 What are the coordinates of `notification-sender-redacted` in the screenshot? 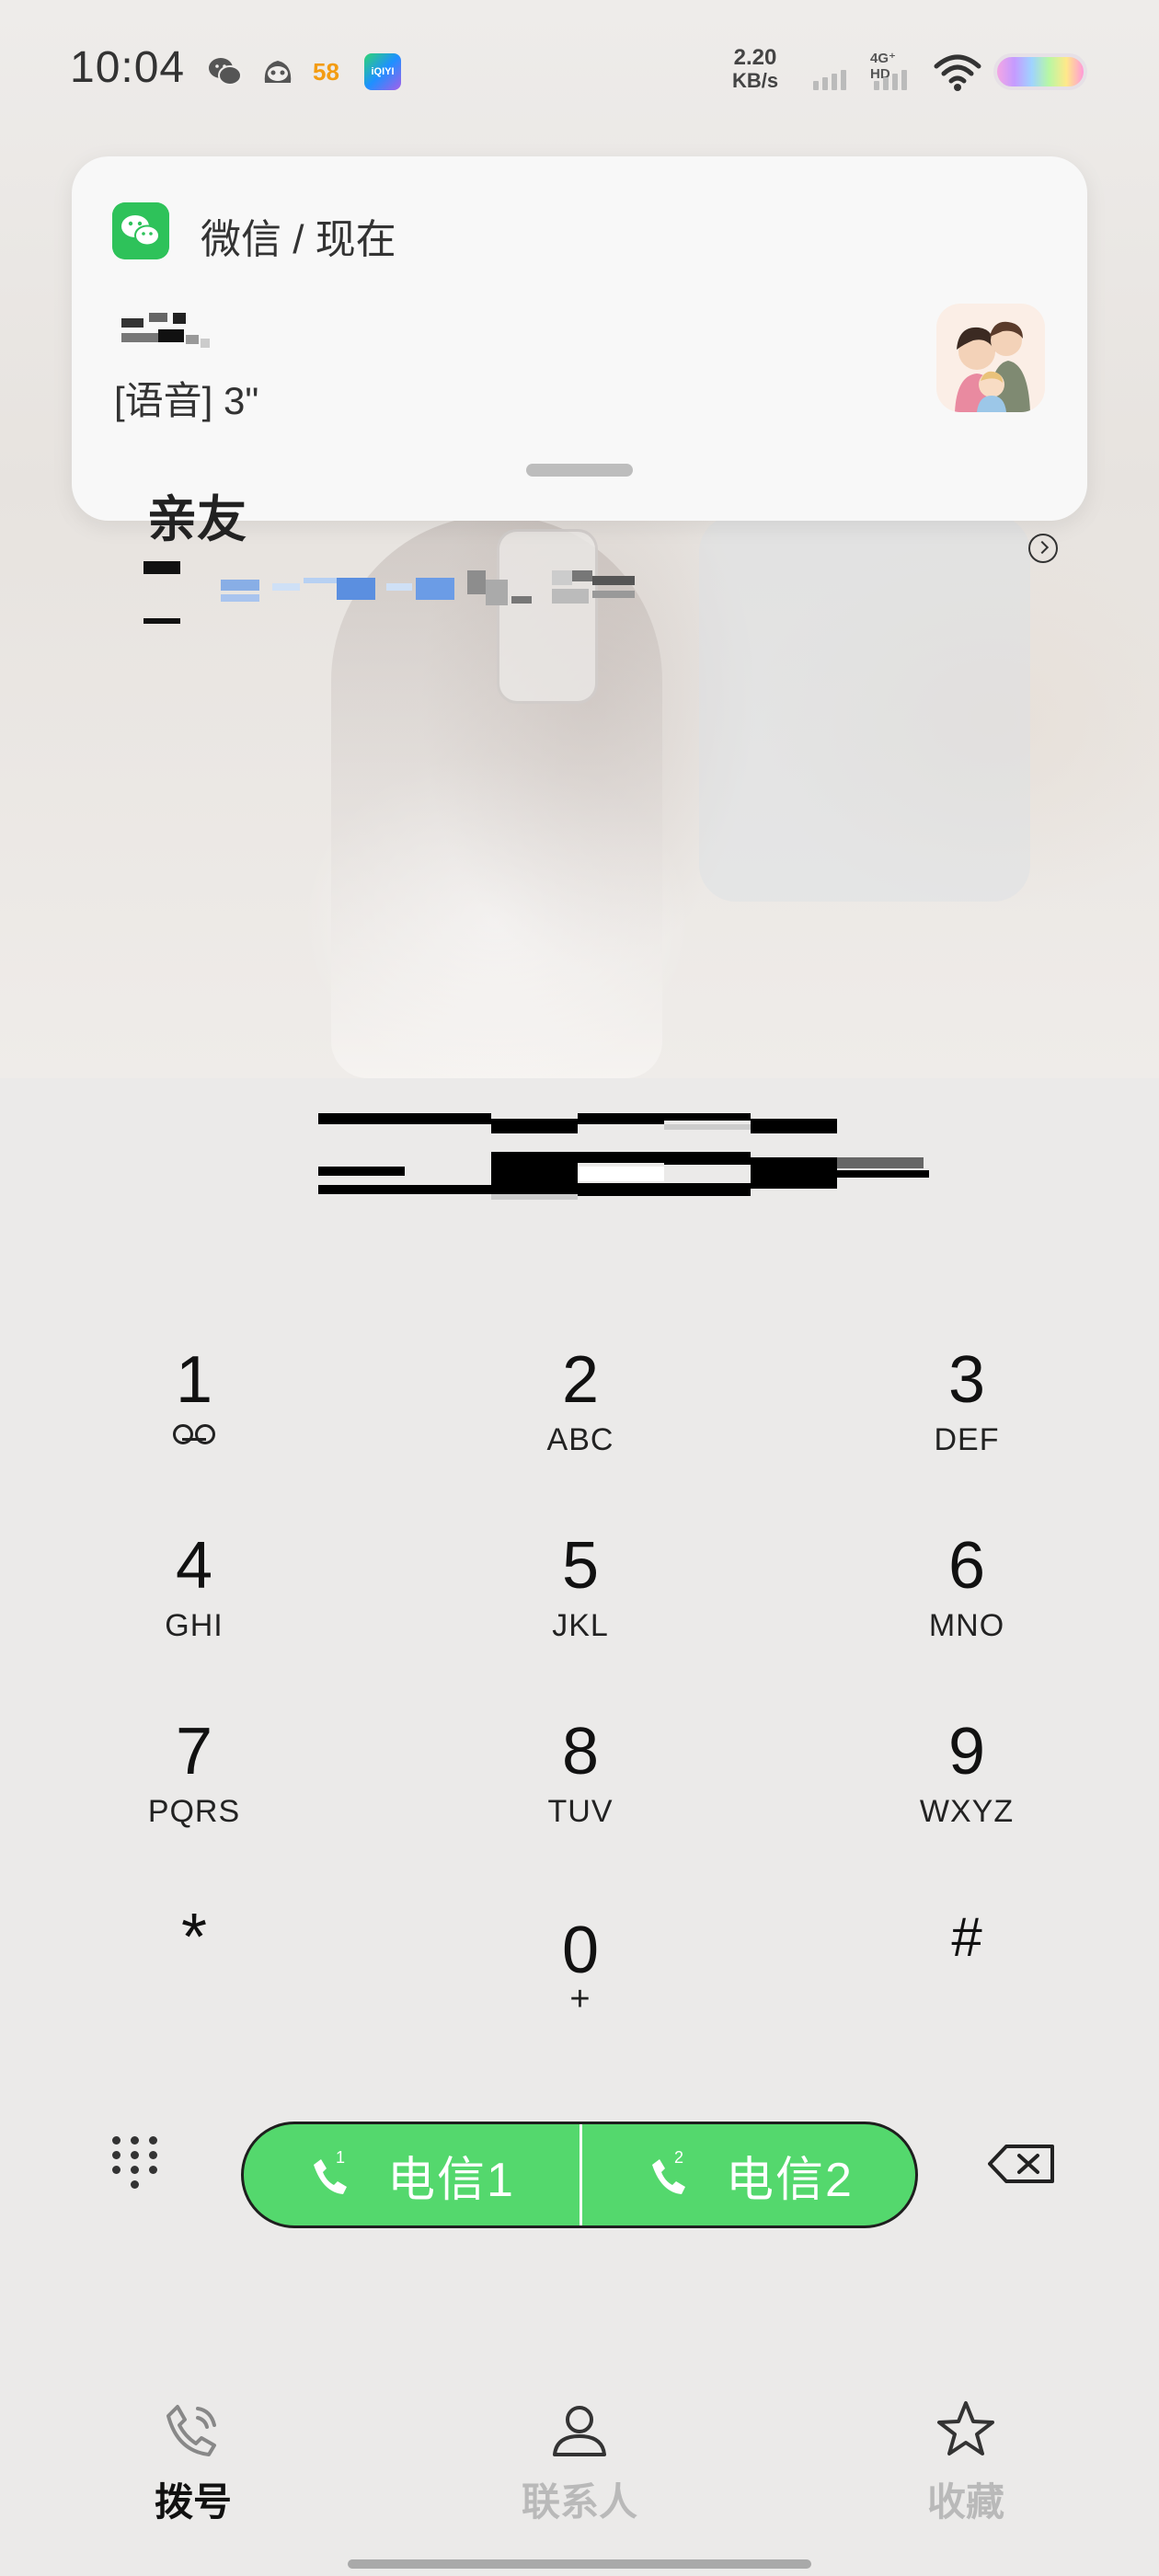 It's located at (167, 336).